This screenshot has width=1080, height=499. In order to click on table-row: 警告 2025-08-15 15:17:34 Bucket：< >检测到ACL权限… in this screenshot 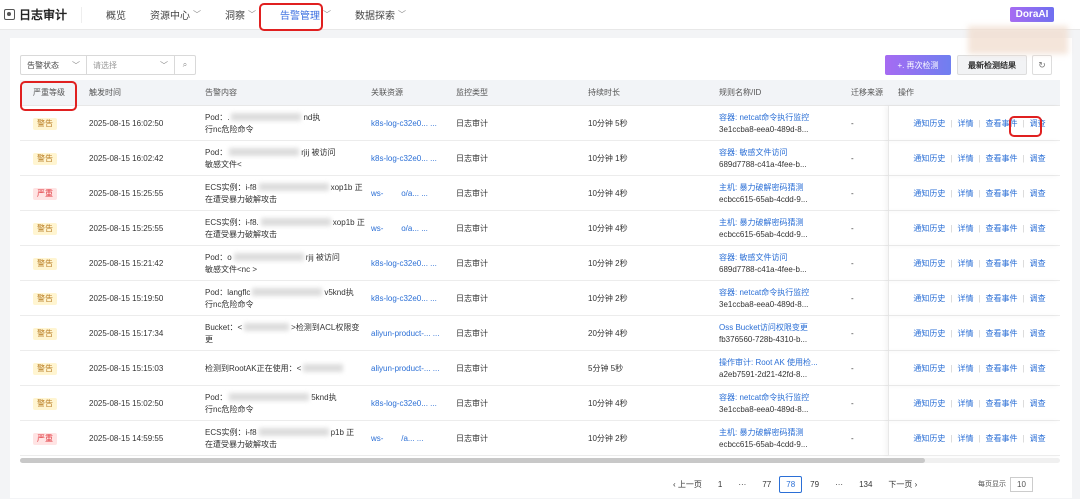, I will do `click(540, 333)`.